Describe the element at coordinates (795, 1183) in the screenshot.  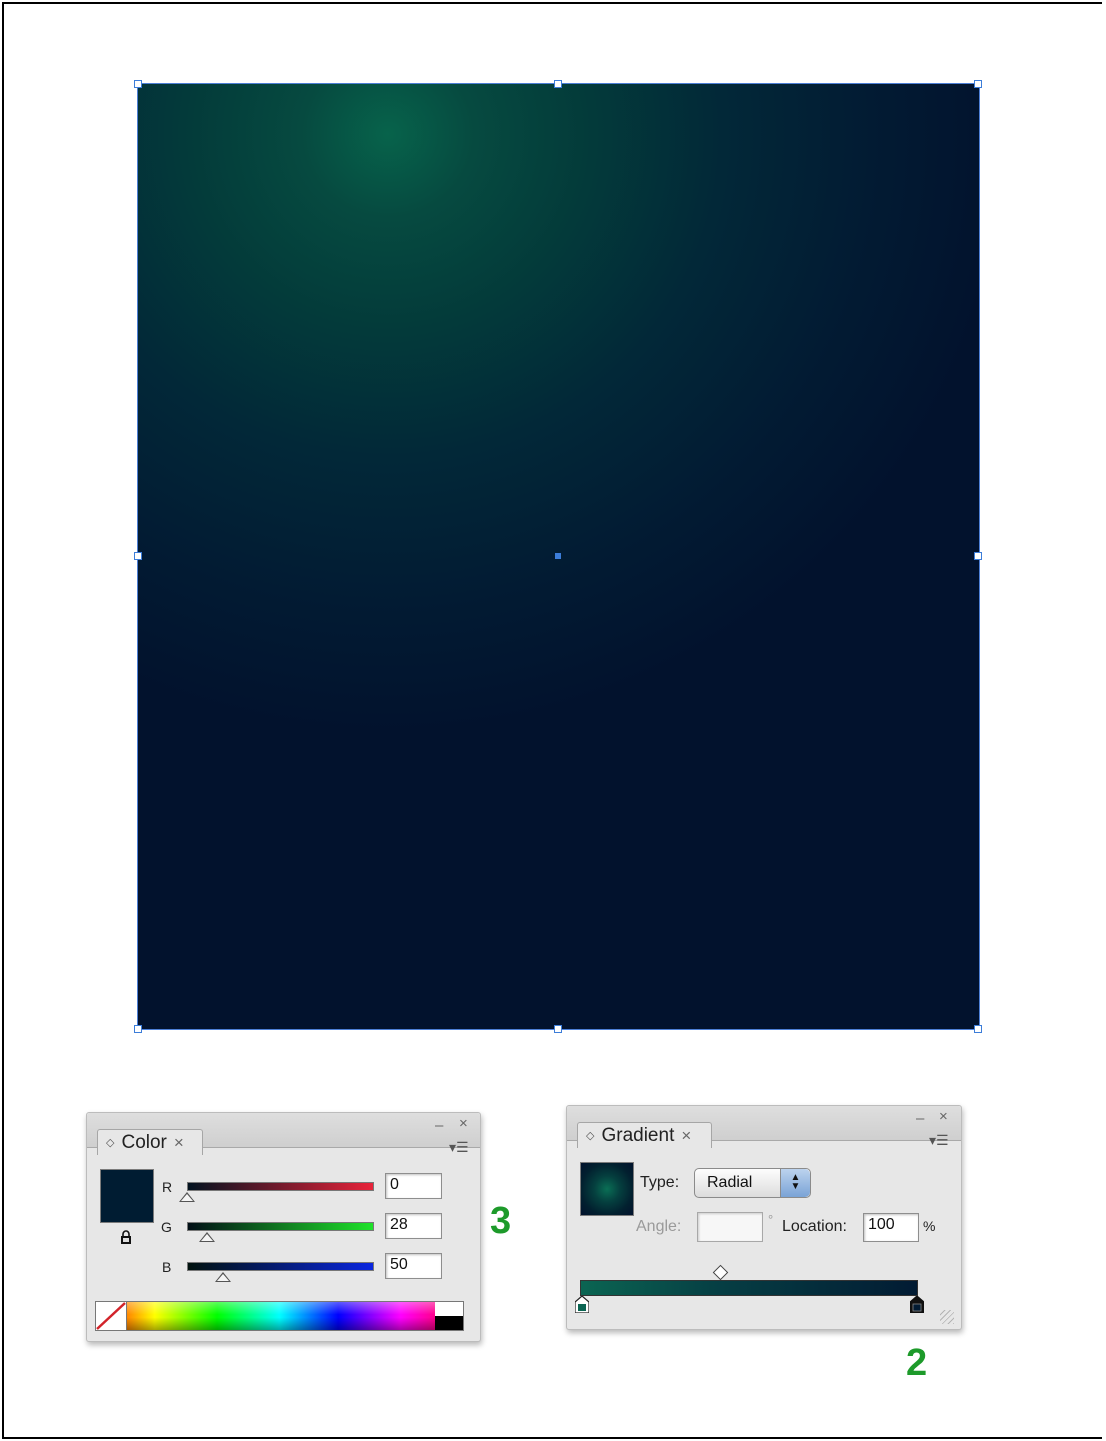
I see `select-stepper-icon: ▲ ▼` at that location.